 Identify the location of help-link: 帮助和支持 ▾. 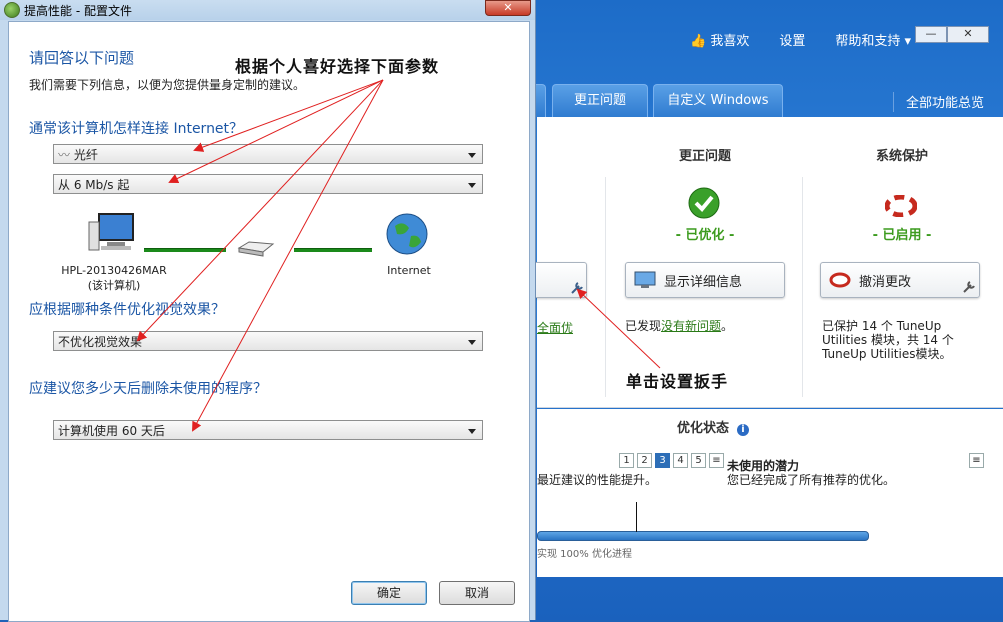
(873, 39).